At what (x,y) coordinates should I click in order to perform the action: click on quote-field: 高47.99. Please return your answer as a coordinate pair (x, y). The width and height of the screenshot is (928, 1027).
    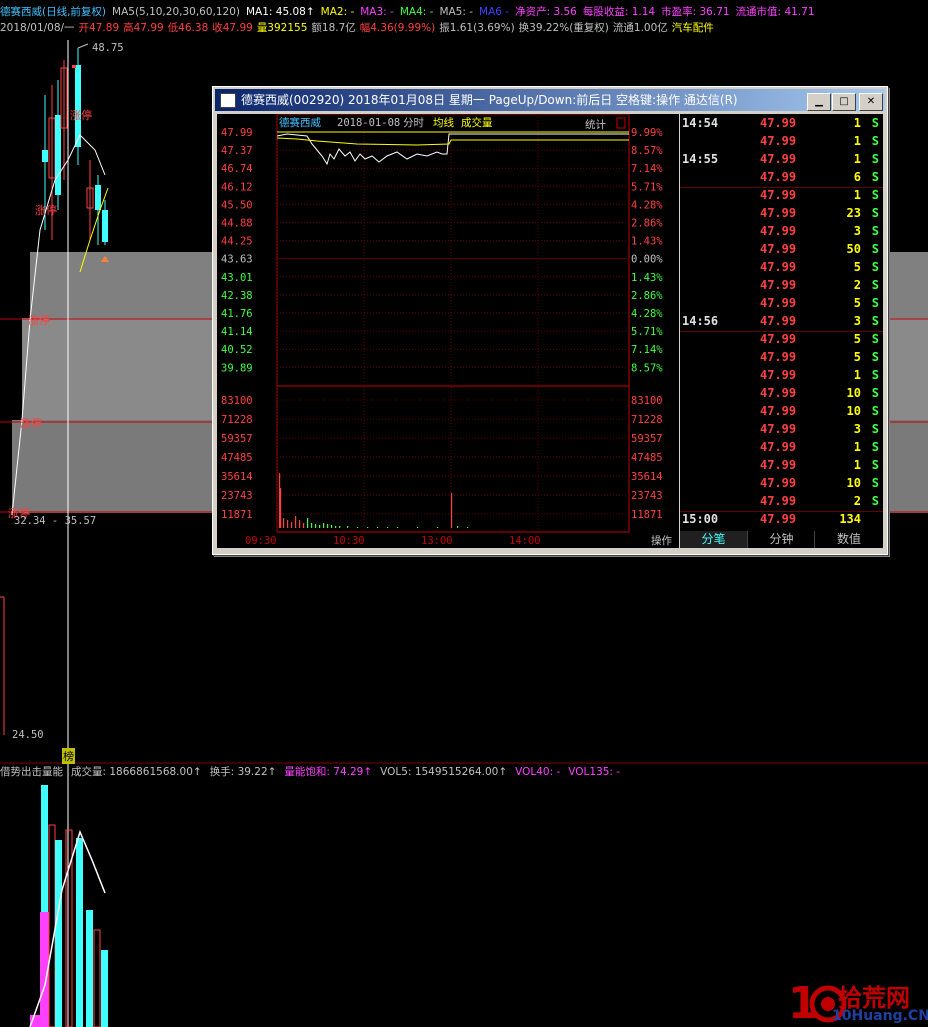
    Looking at the image, I should click on (143, 28).